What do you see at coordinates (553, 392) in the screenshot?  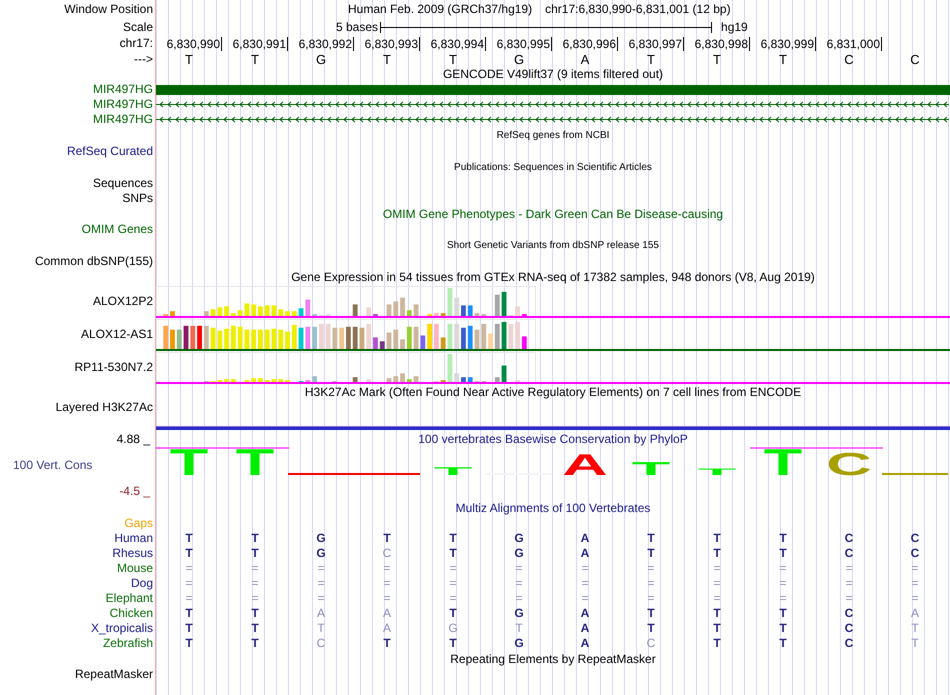 I see `track-title: H3K27Ac Mark (Often Found Near Active Regulatory Elements) on 7 cell lines from ENCODE` at bounding box center [553, 392].